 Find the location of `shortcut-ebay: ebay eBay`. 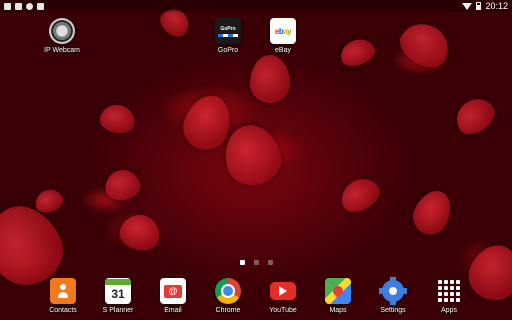

shortcut-ebay: ebay eBay is located at coordinates (283, 36).